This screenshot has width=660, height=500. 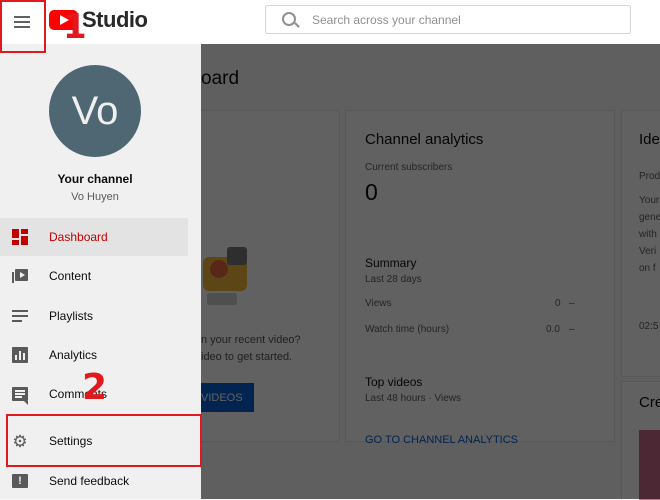 What do you see at coordinates (73, 355) in the screenshot?
I see `sidebar-item-label: Analytics` at bounding box center [73, 355].